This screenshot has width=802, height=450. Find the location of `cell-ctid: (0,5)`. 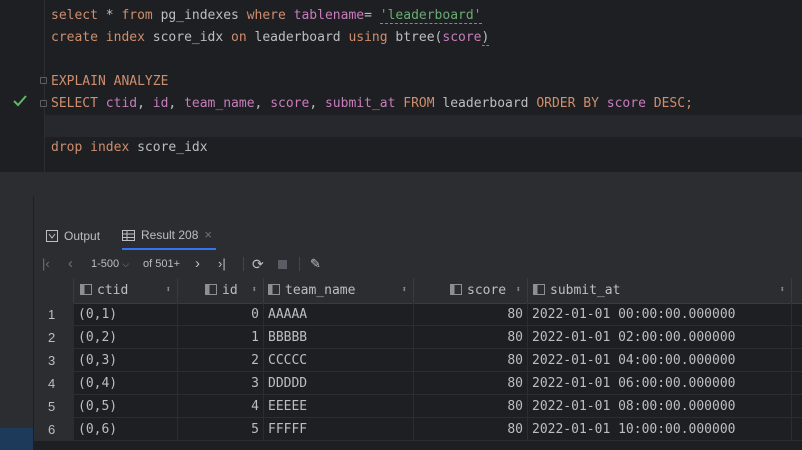

cell-ctid: (0,5) is located at coordinates (126, 406).